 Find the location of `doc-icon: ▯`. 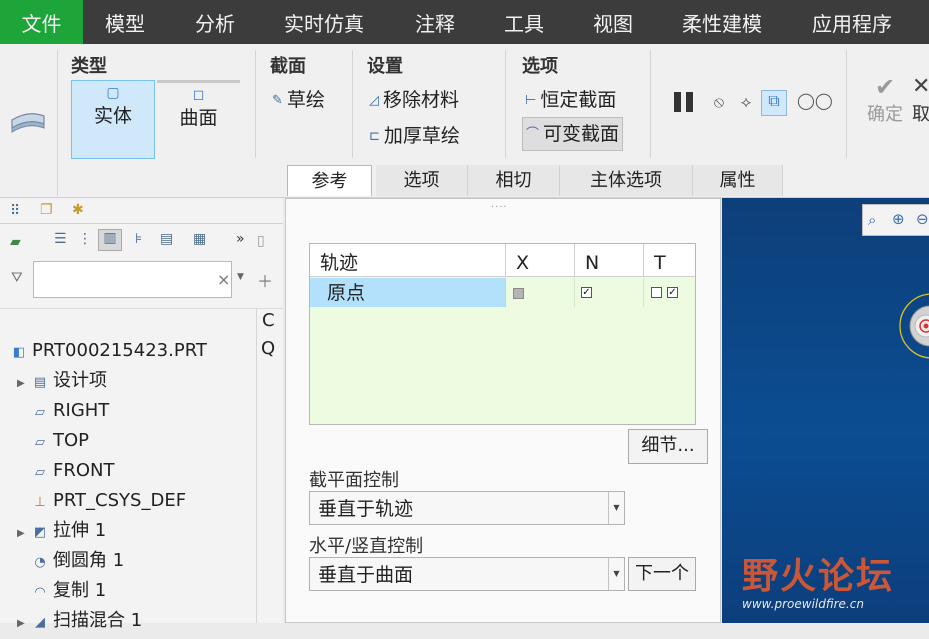

doc-icon: ▯ is located at coordinates (261, 241).